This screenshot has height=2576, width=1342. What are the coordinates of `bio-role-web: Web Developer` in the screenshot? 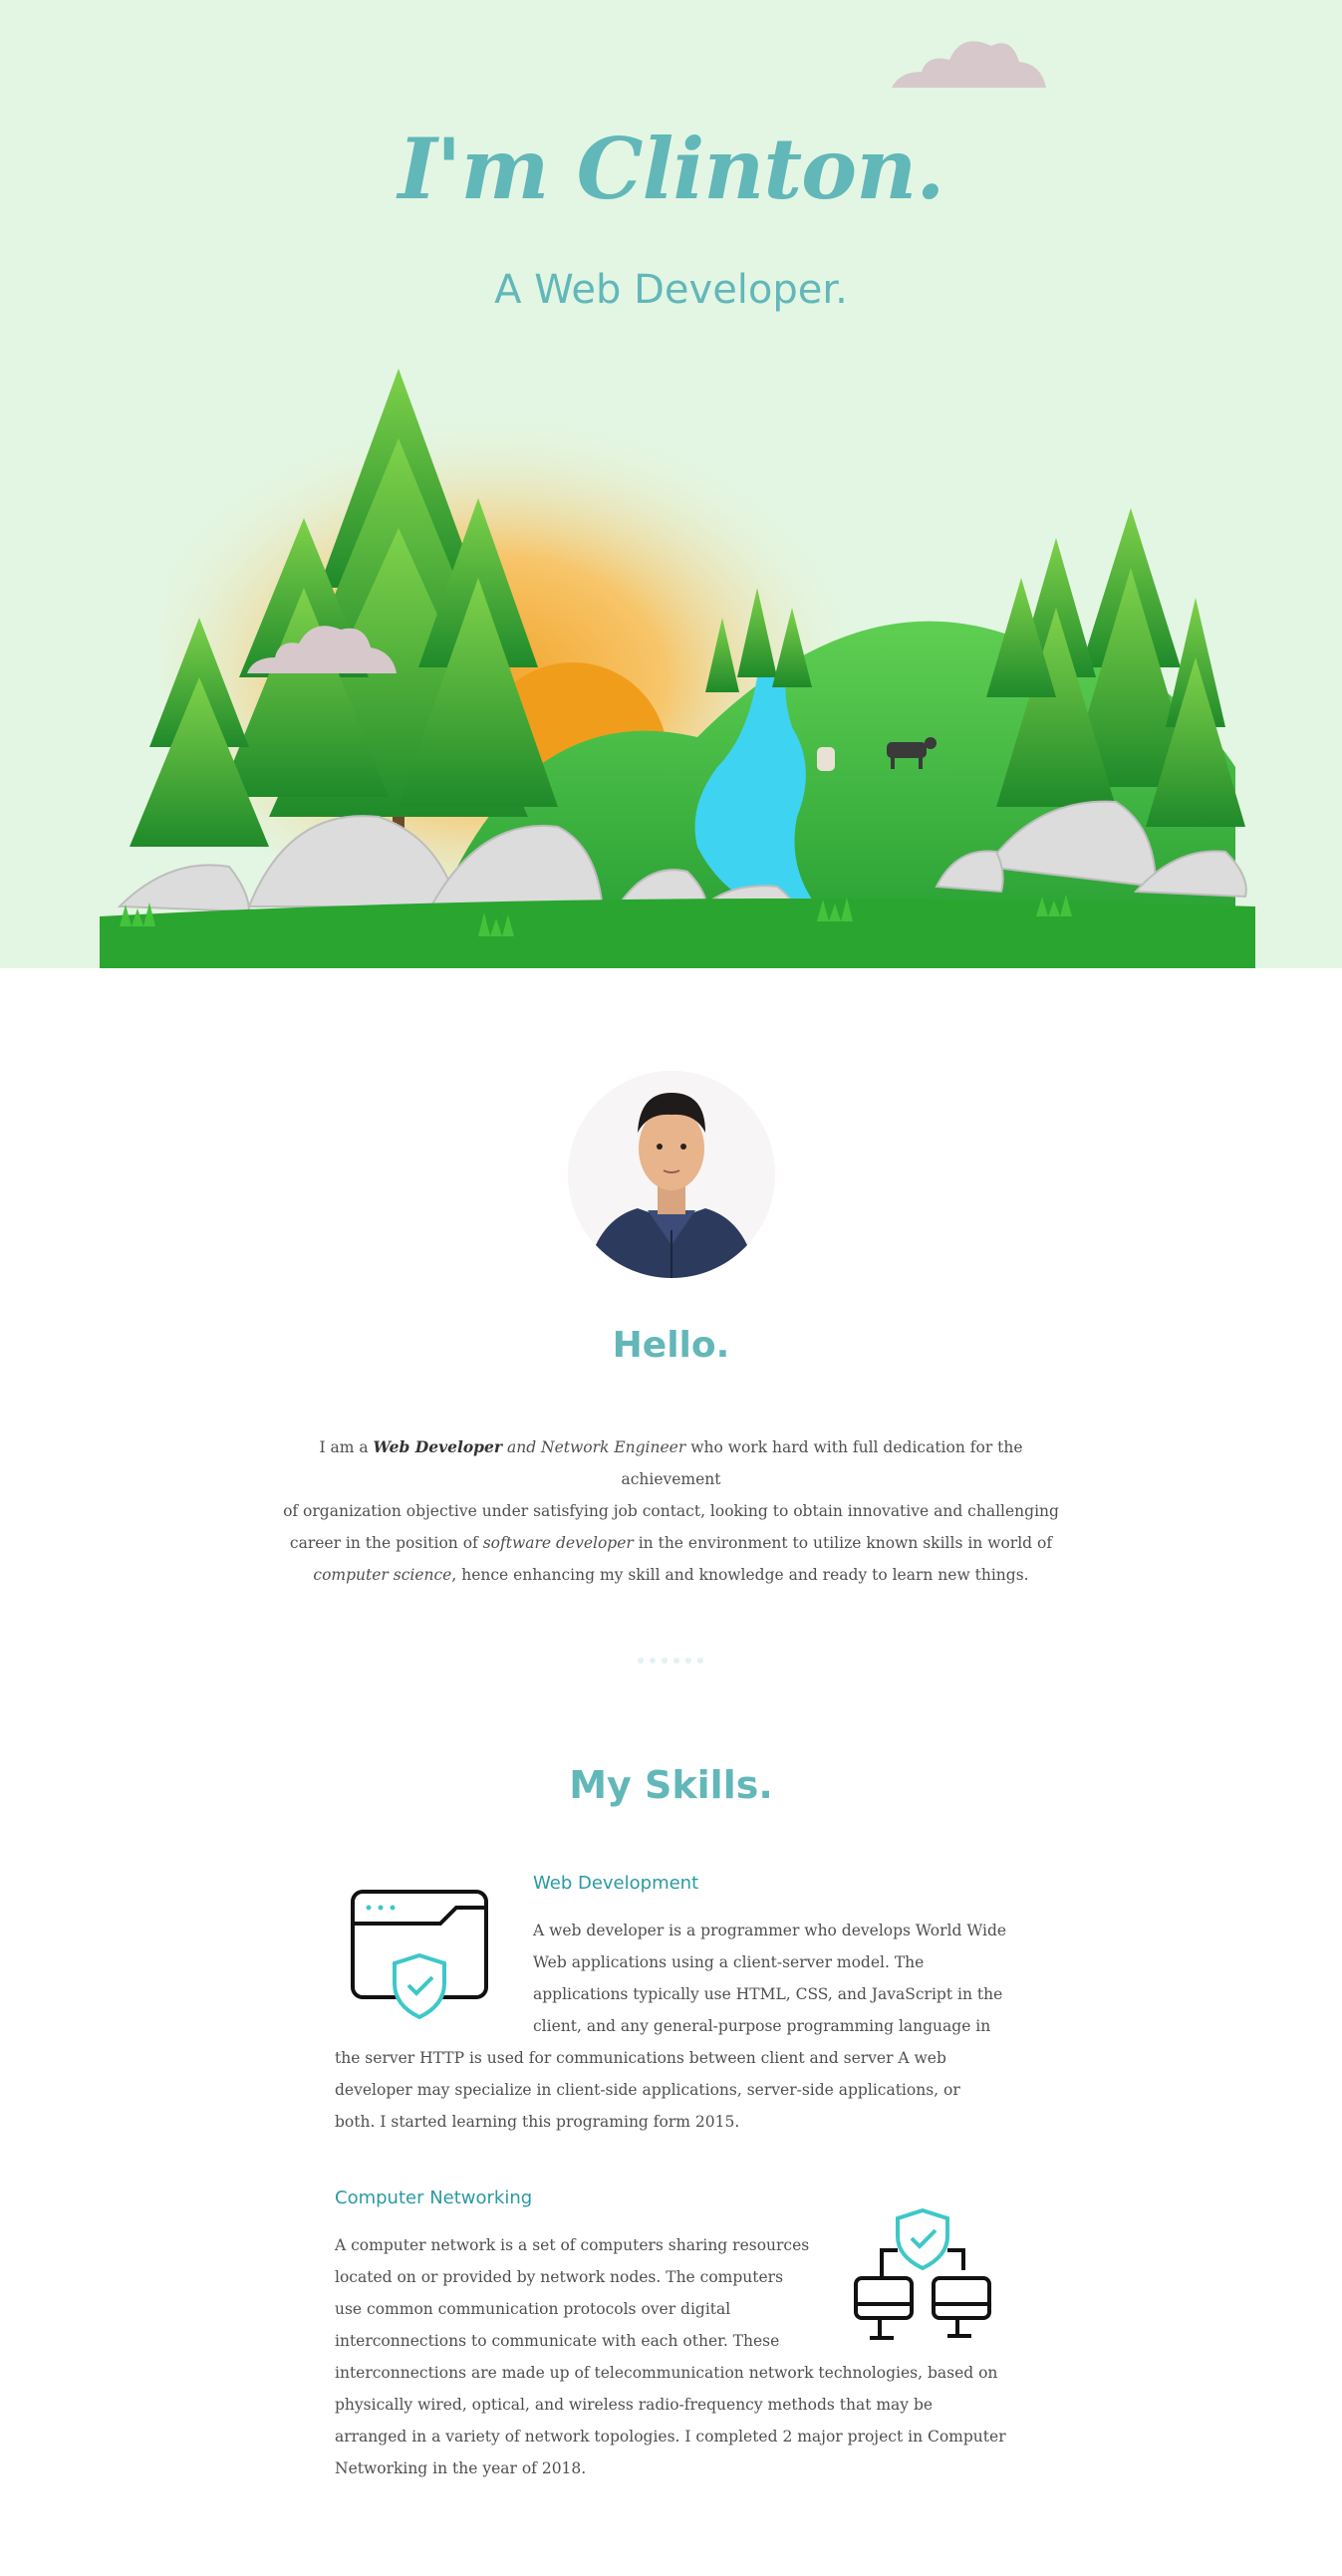 It's located at (438, 1446).